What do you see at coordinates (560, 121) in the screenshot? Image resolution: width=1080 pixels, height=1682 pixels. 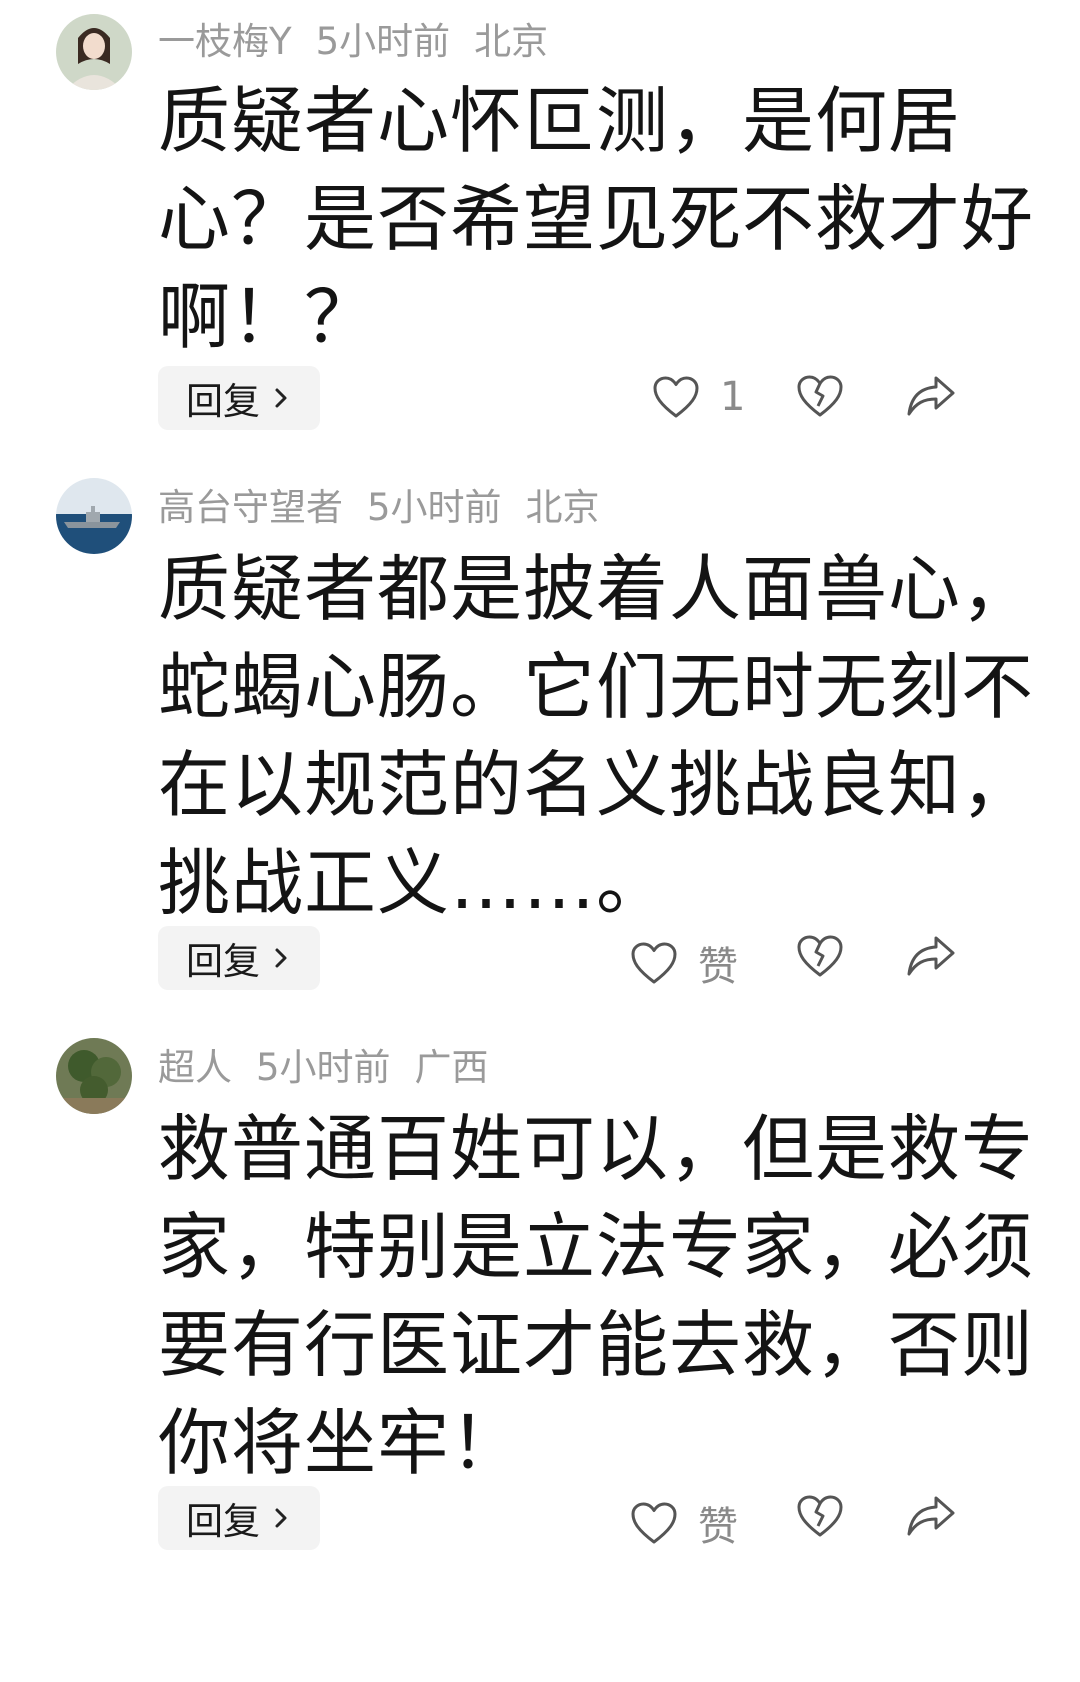 I see `comment-line: 质疑者心怀叵测，是何居` at bounding box center [560, 121].